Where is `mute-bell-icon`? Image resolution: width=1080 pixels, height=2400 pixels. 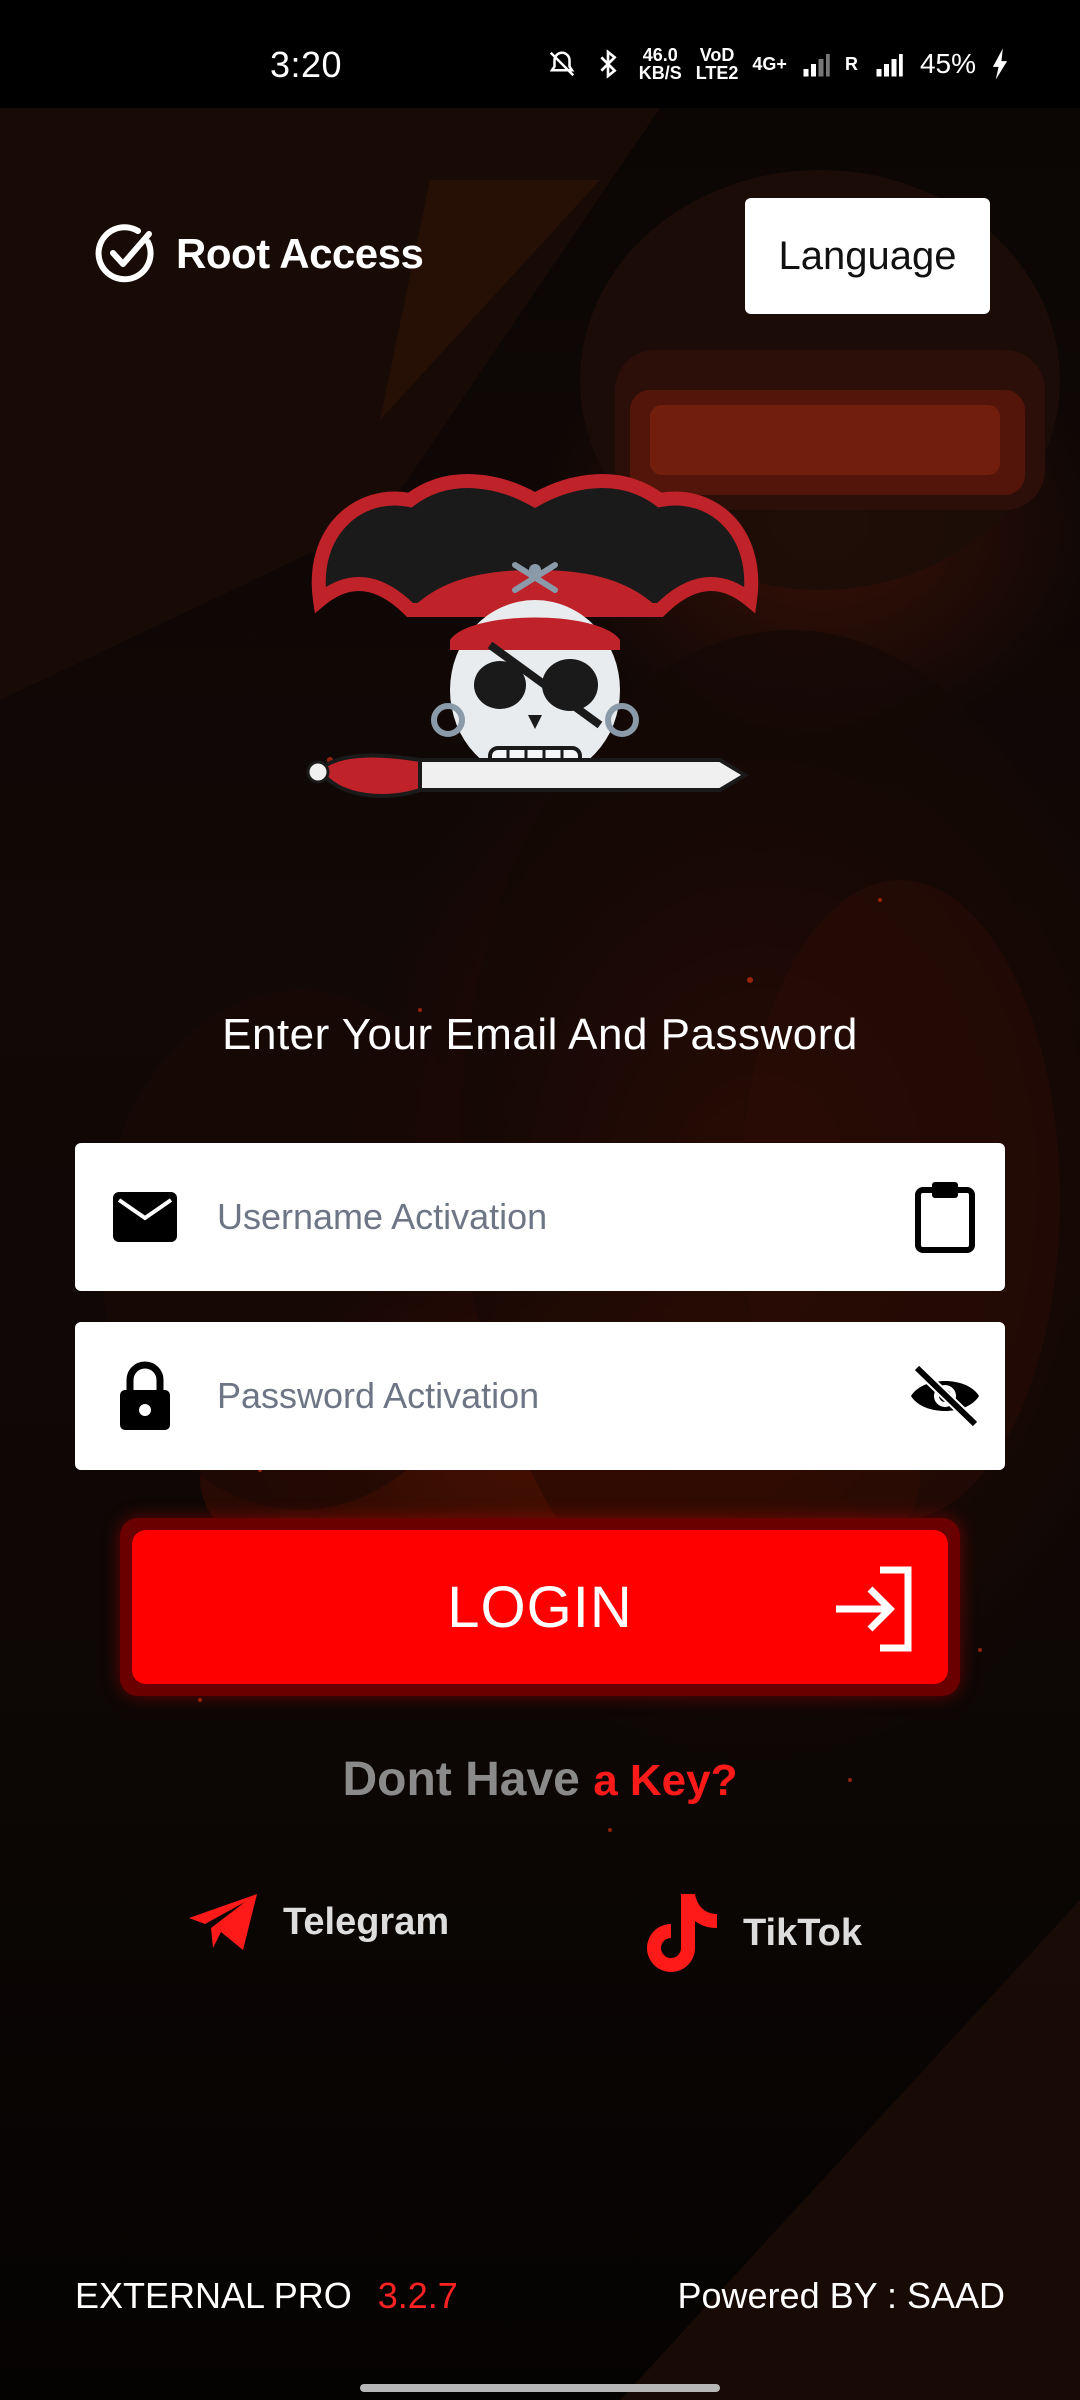 mute-bell-icon is located at coordinates (562, 64).